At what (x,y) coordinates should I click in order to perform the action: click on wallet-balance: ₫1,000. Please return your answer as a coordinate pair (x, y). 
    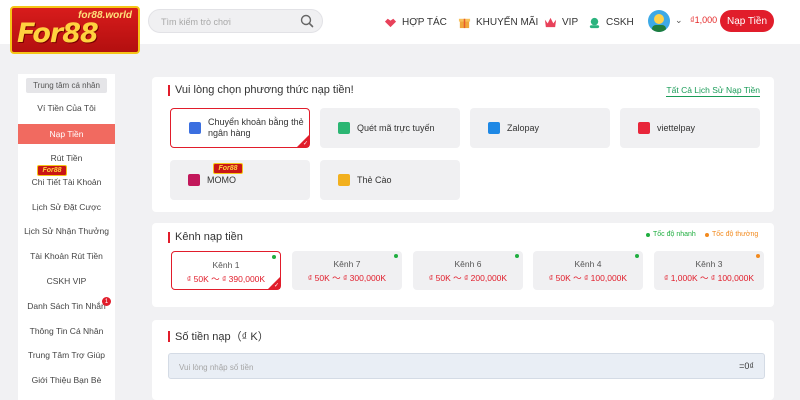
    Looking at the image, I should click on (704, 20).